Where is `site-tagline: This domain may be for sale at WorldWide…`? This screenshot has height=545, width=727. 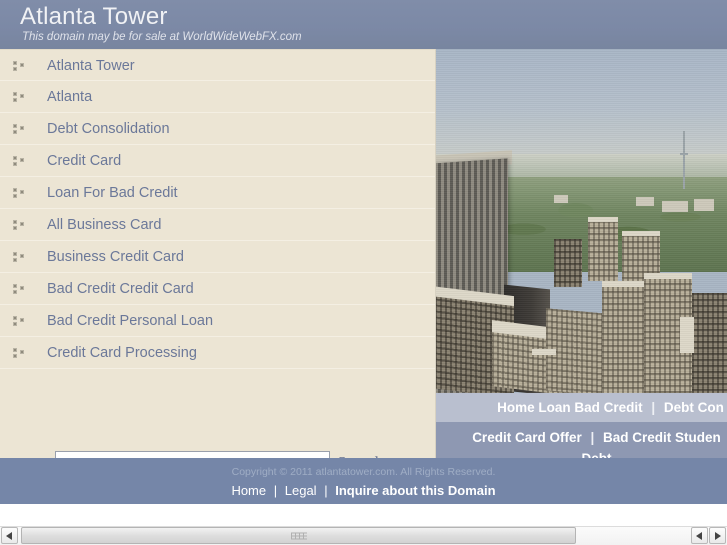 site-tagline: This domain may be for sale at WorldWide… is located at coordinates (162, 37).